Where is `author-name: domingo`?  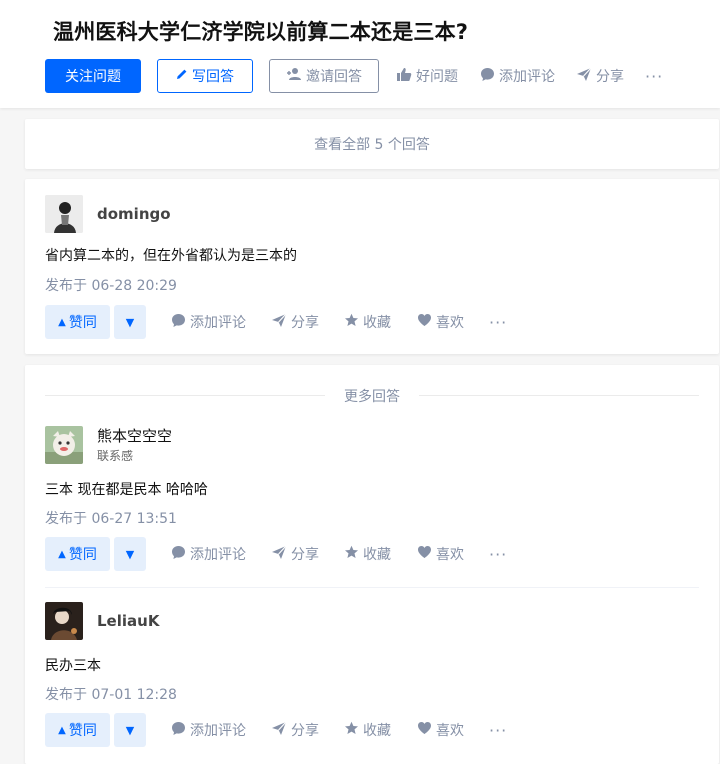 author-name: domingo is located at coordinates (134, 214).